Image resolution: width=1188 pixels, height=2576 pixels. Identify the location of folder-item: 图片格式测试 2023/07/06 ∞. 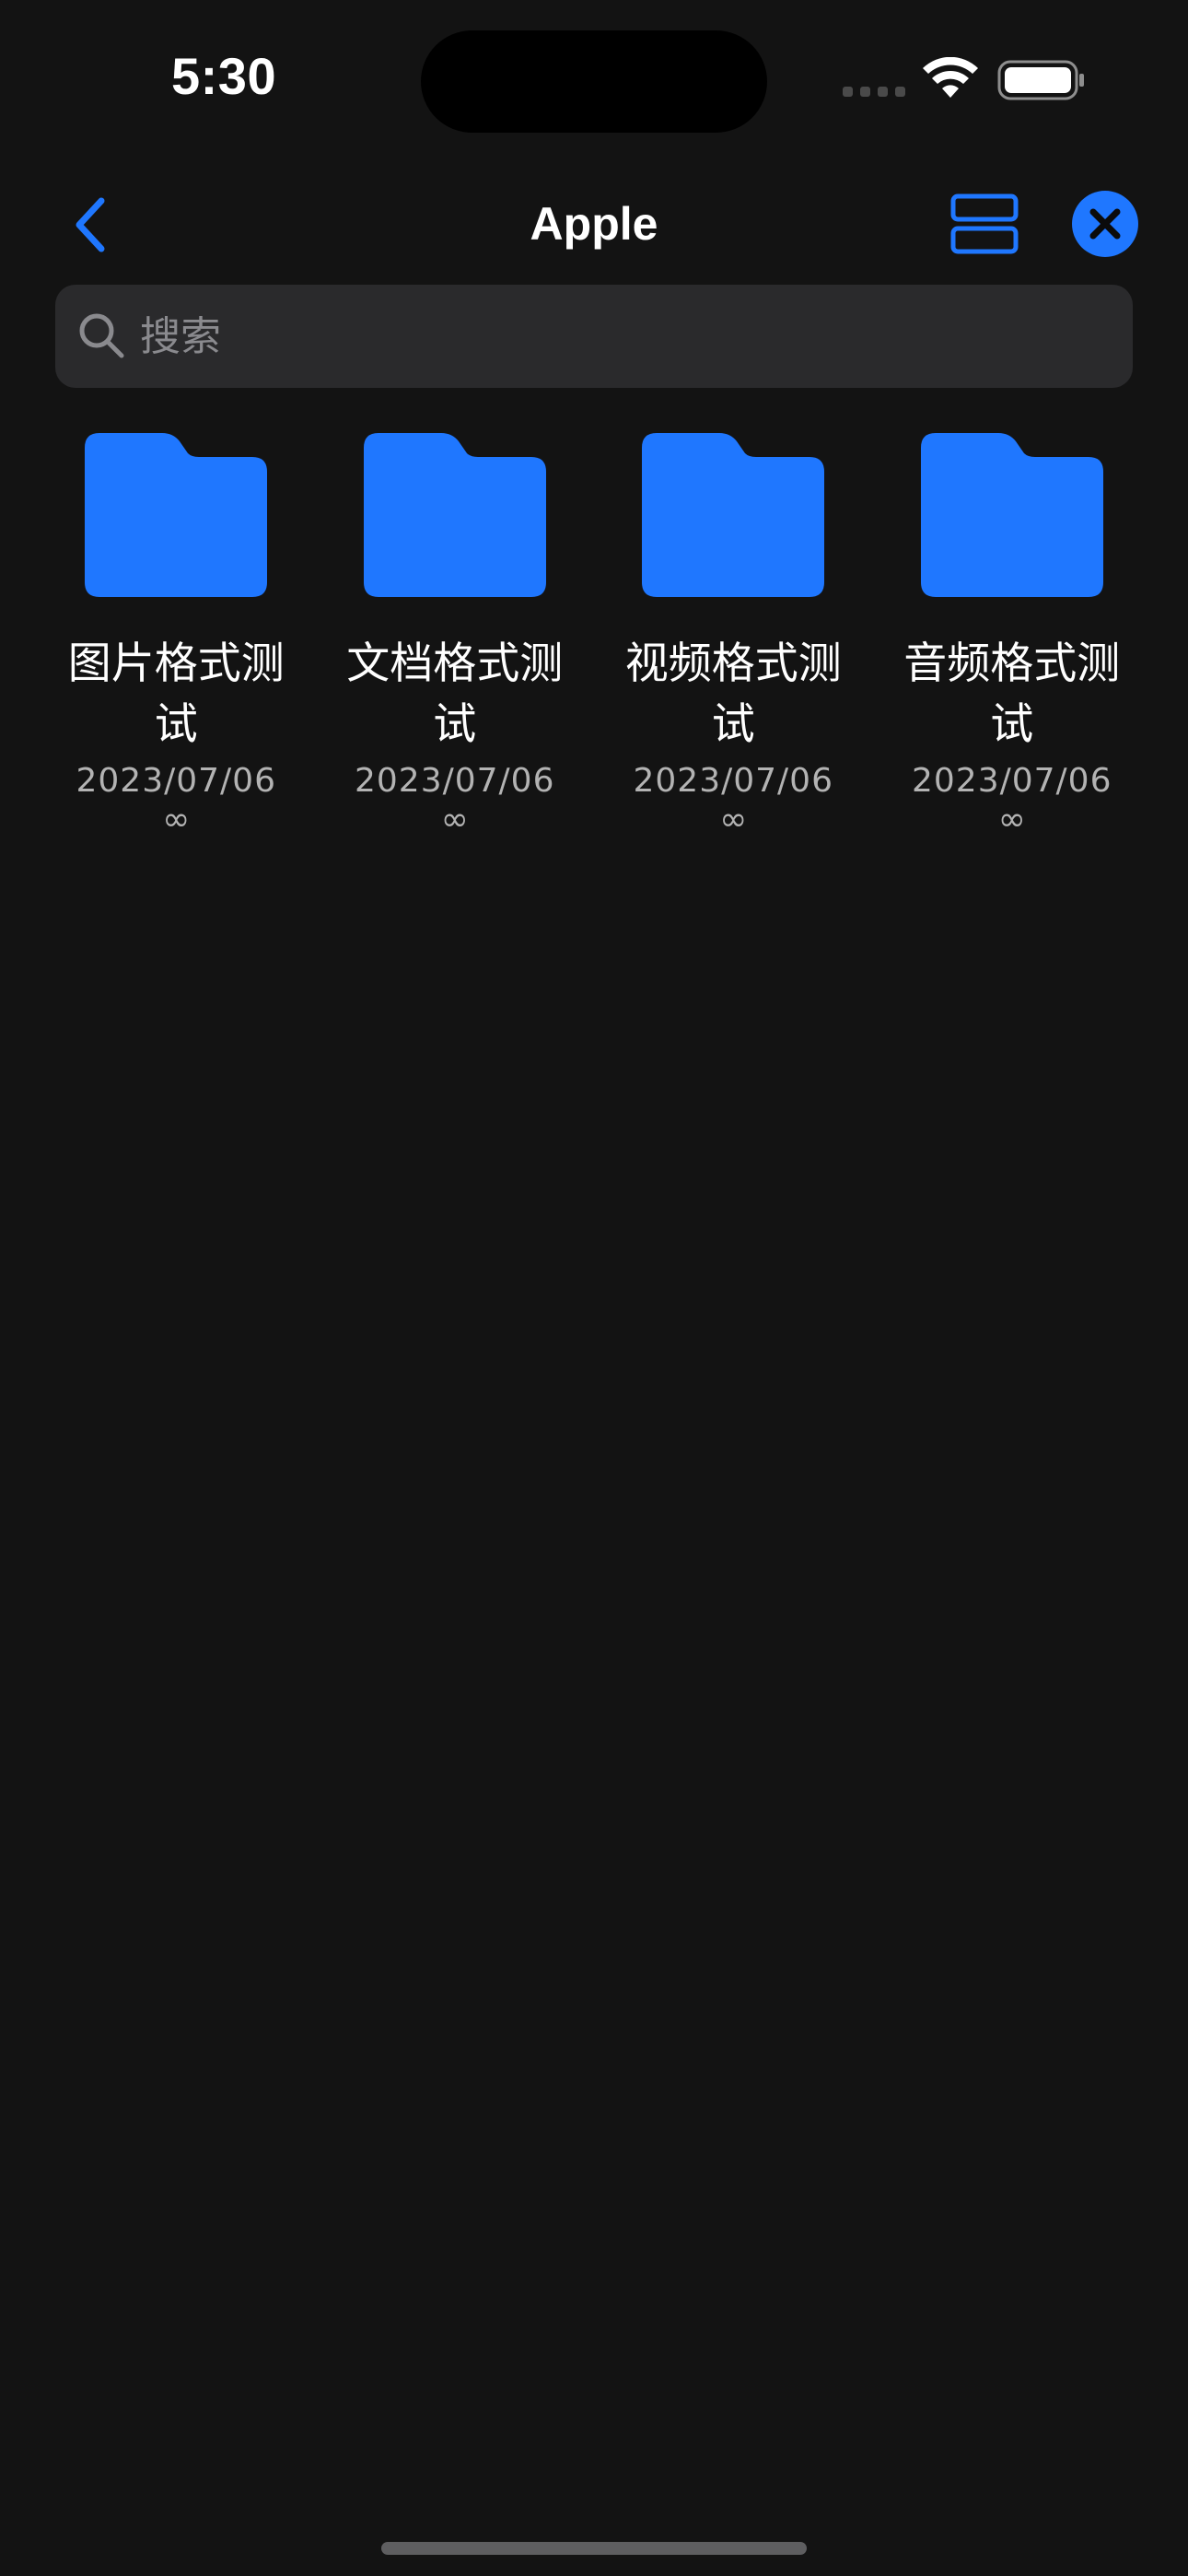
(176, 635).